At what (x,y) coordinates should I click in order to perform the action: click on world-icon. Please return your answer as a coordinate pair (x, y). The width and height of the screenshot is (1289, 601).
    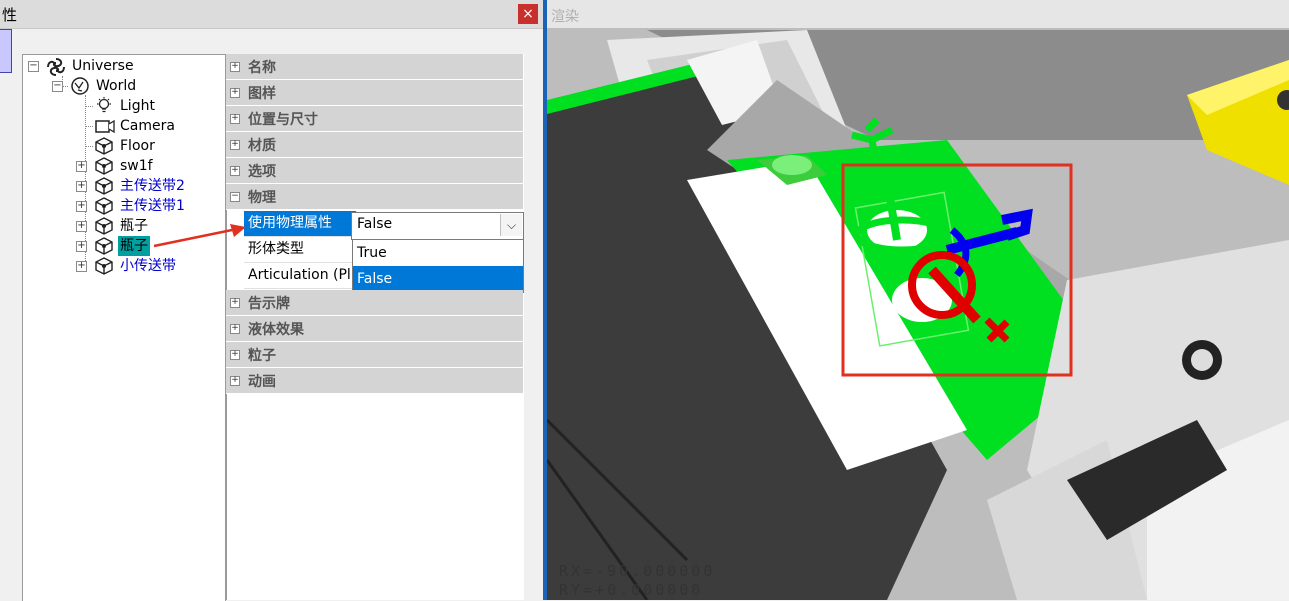
    Looking at the image, I should click on (80, 86).